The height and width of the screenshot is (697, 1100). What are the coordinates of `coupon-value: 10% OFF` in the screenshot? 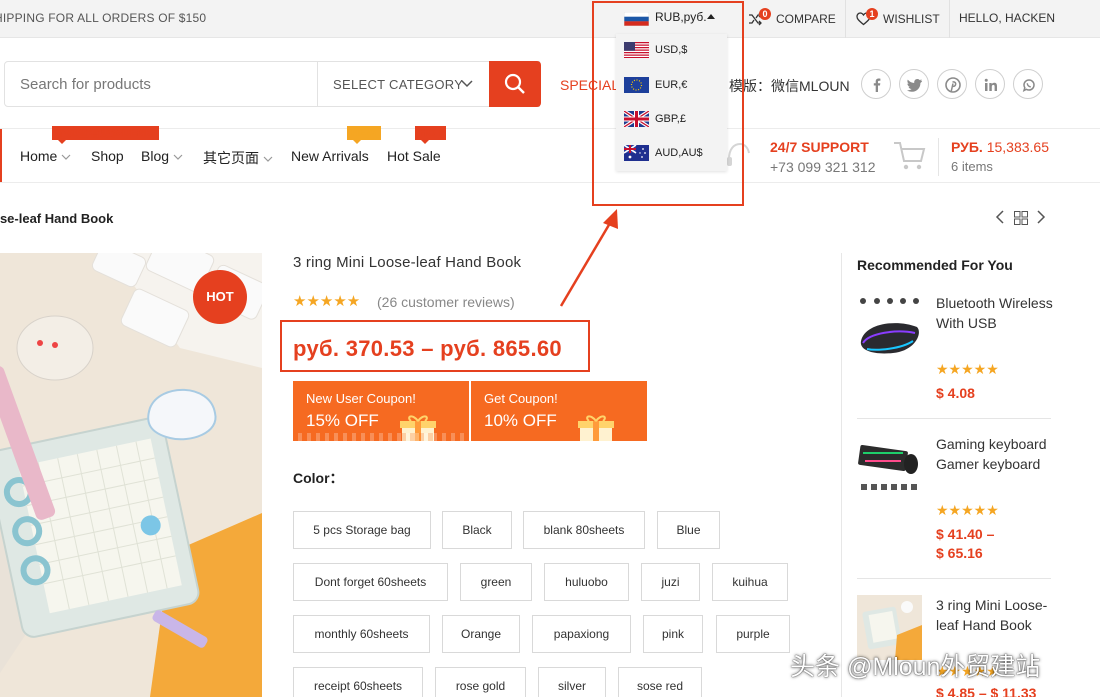 It's located at (520, 420).